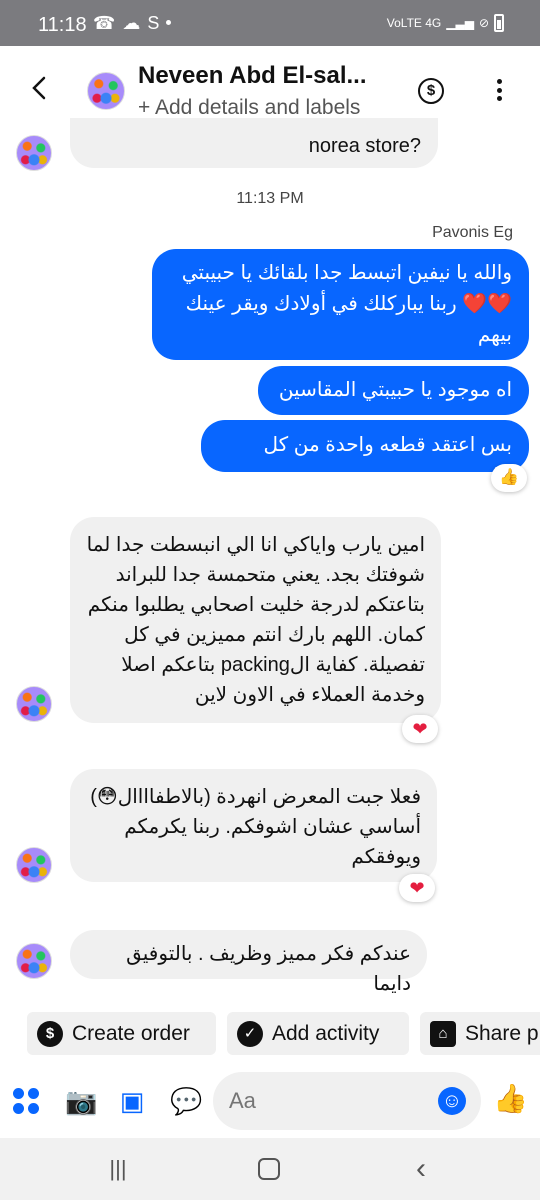 This screenshot has width=540, height=1200. Describe the element at coordinates (365, 453) in the screenshot. I see `outgoing-message: بس اعتقد قطعه واحدة من كل حاجه` at that location.